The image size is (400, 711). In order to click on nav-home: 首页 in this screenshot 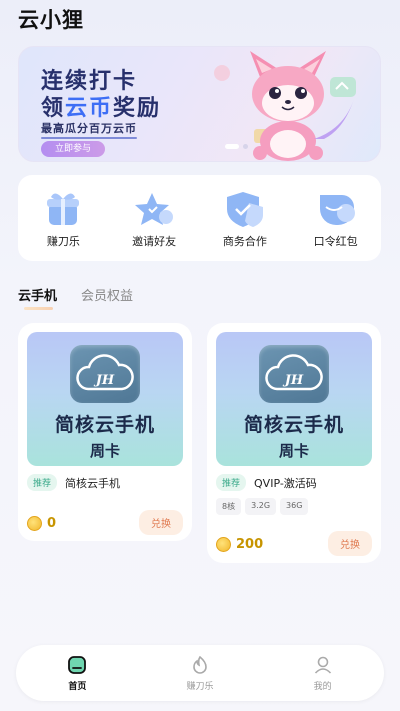, I will do `click(77, 673)`.